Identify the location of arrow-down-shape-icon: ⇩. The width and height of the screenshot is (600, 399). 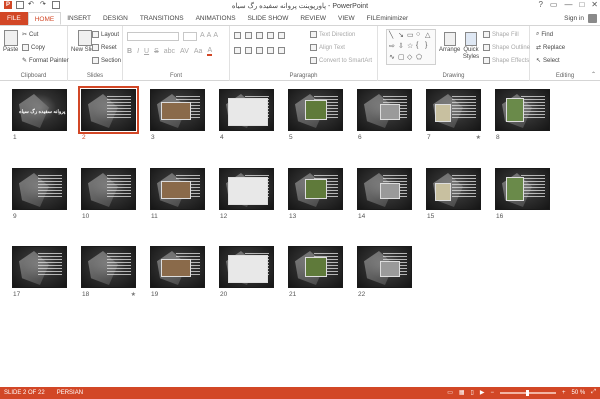
(401, 46).